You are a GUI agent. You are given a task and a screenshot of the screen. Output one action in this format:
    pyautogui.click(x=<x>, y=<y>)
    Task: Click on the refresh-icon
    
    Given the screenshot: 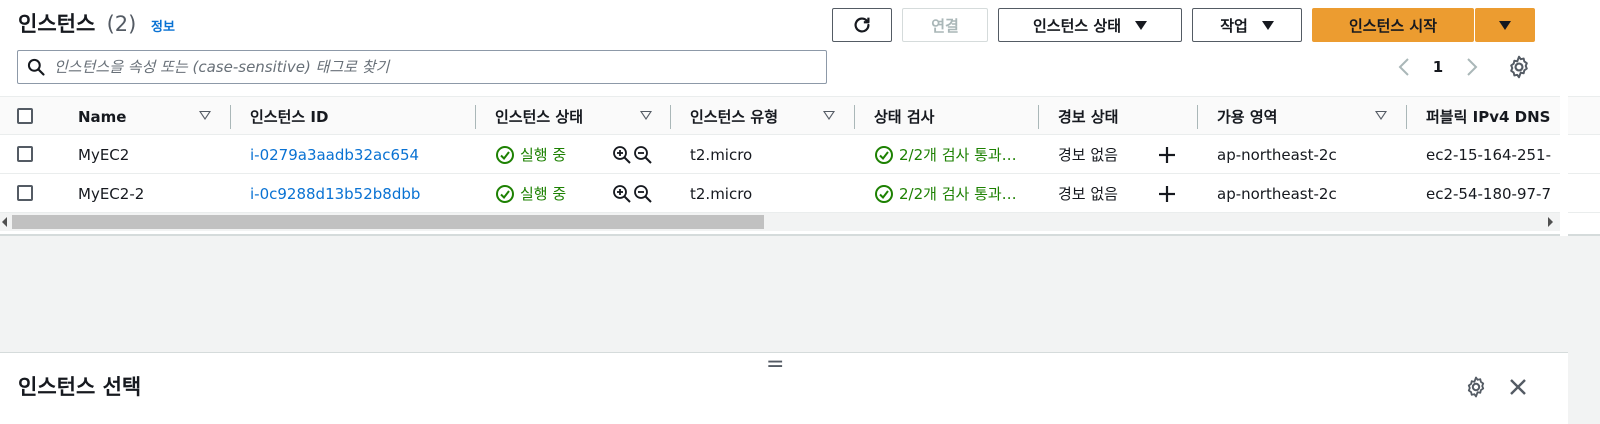 What is the action you would take?
    pyautogui.click(x=862, y=25)
    